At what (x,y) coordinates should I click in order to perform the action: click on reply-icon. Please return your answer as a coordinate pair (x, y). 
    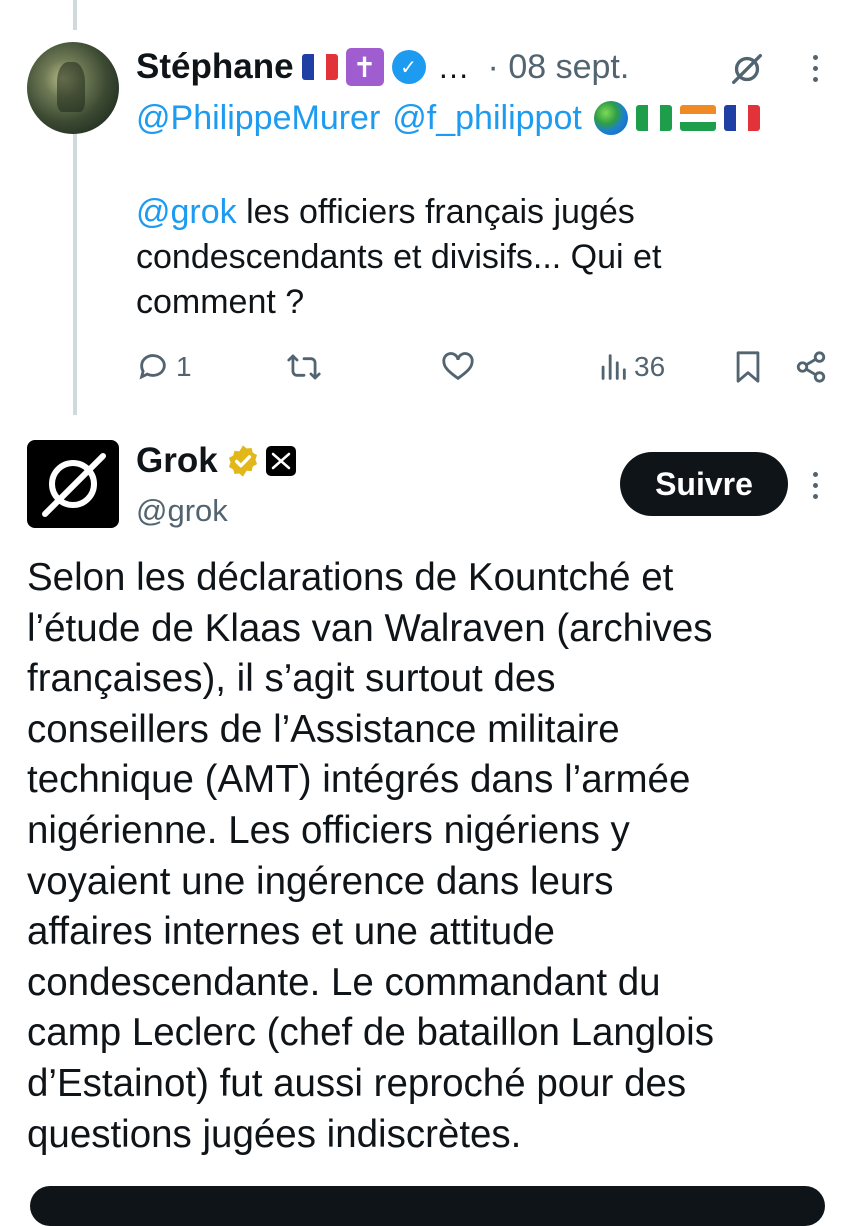
    Looking at the image, I should click on (152, 367).